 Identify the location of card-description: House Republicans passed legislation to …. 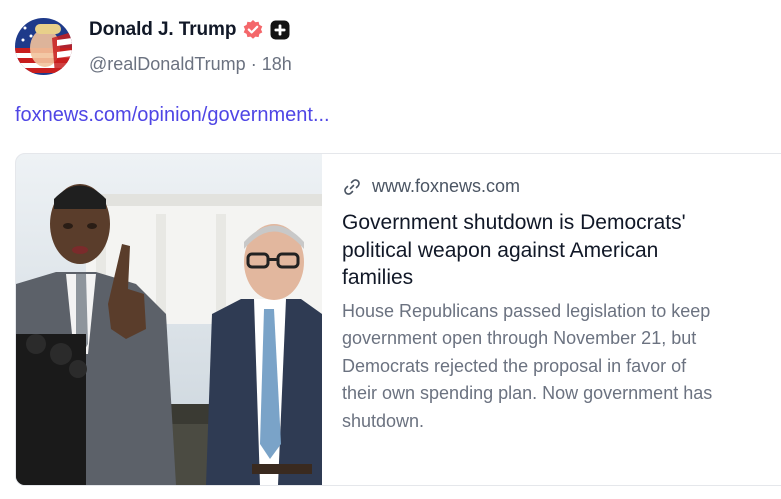
(527, 365).